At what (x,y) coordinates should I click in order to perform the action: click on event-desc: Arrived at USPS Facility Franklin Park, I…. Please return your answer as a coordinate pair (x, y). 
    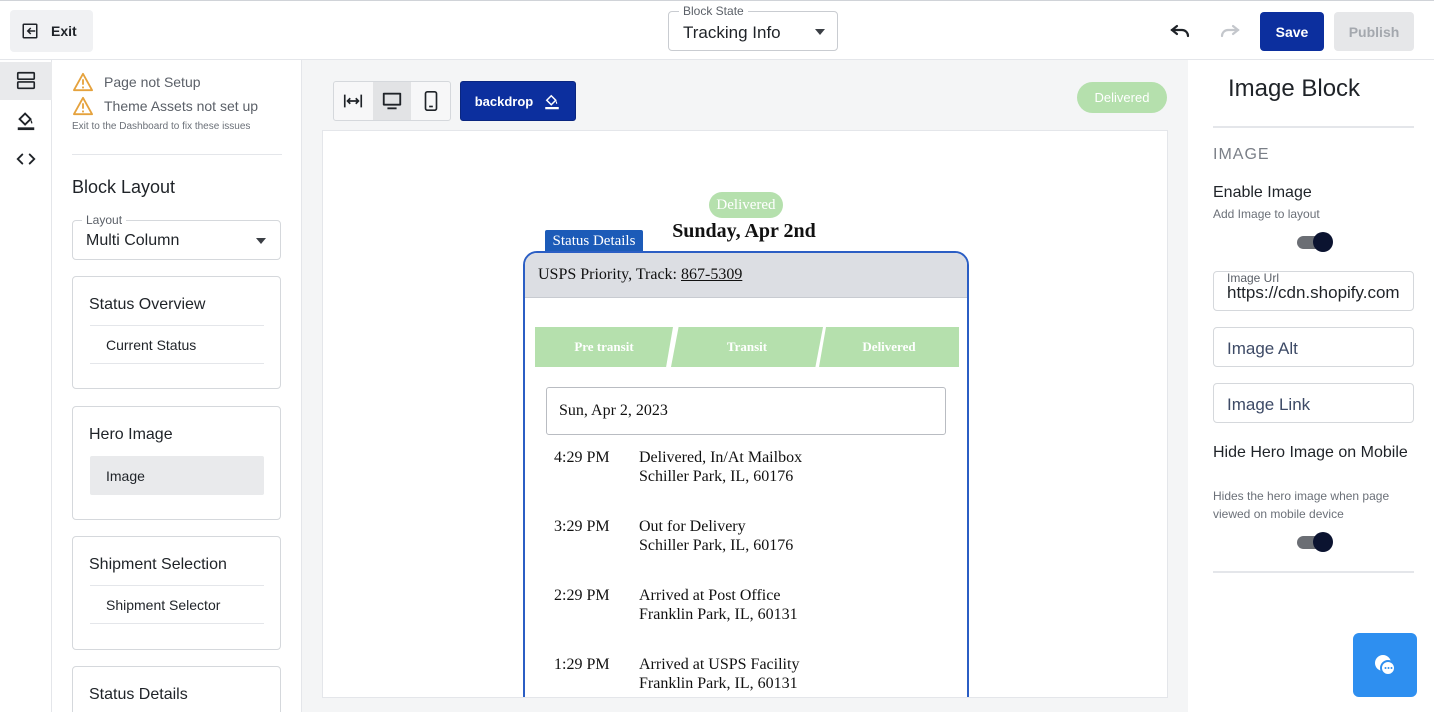
    Looking at the image, I should click on (789, 674).